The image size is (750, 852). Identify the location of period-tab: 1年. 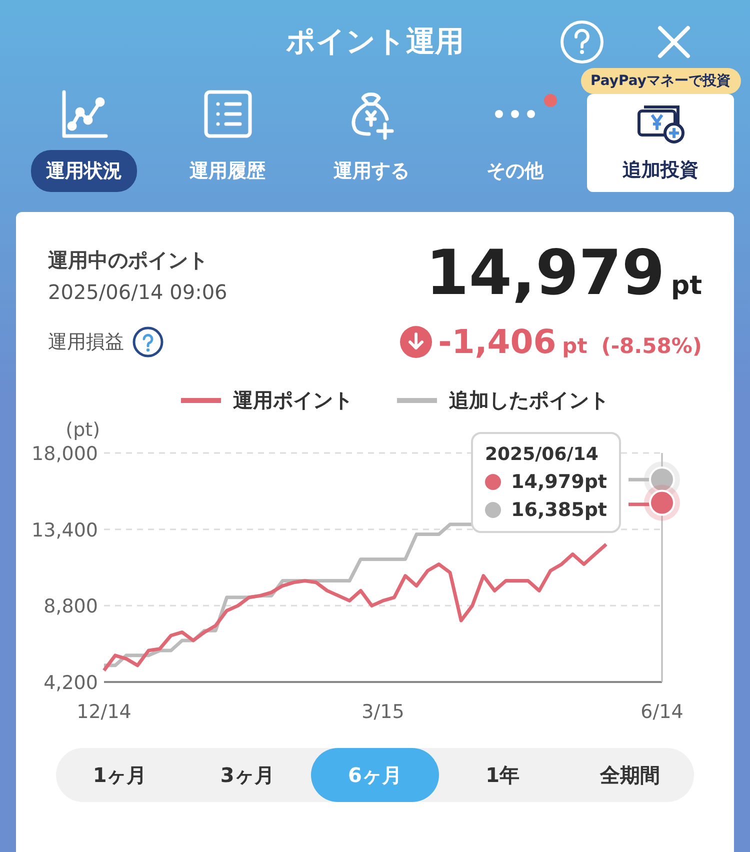
(502, 775).